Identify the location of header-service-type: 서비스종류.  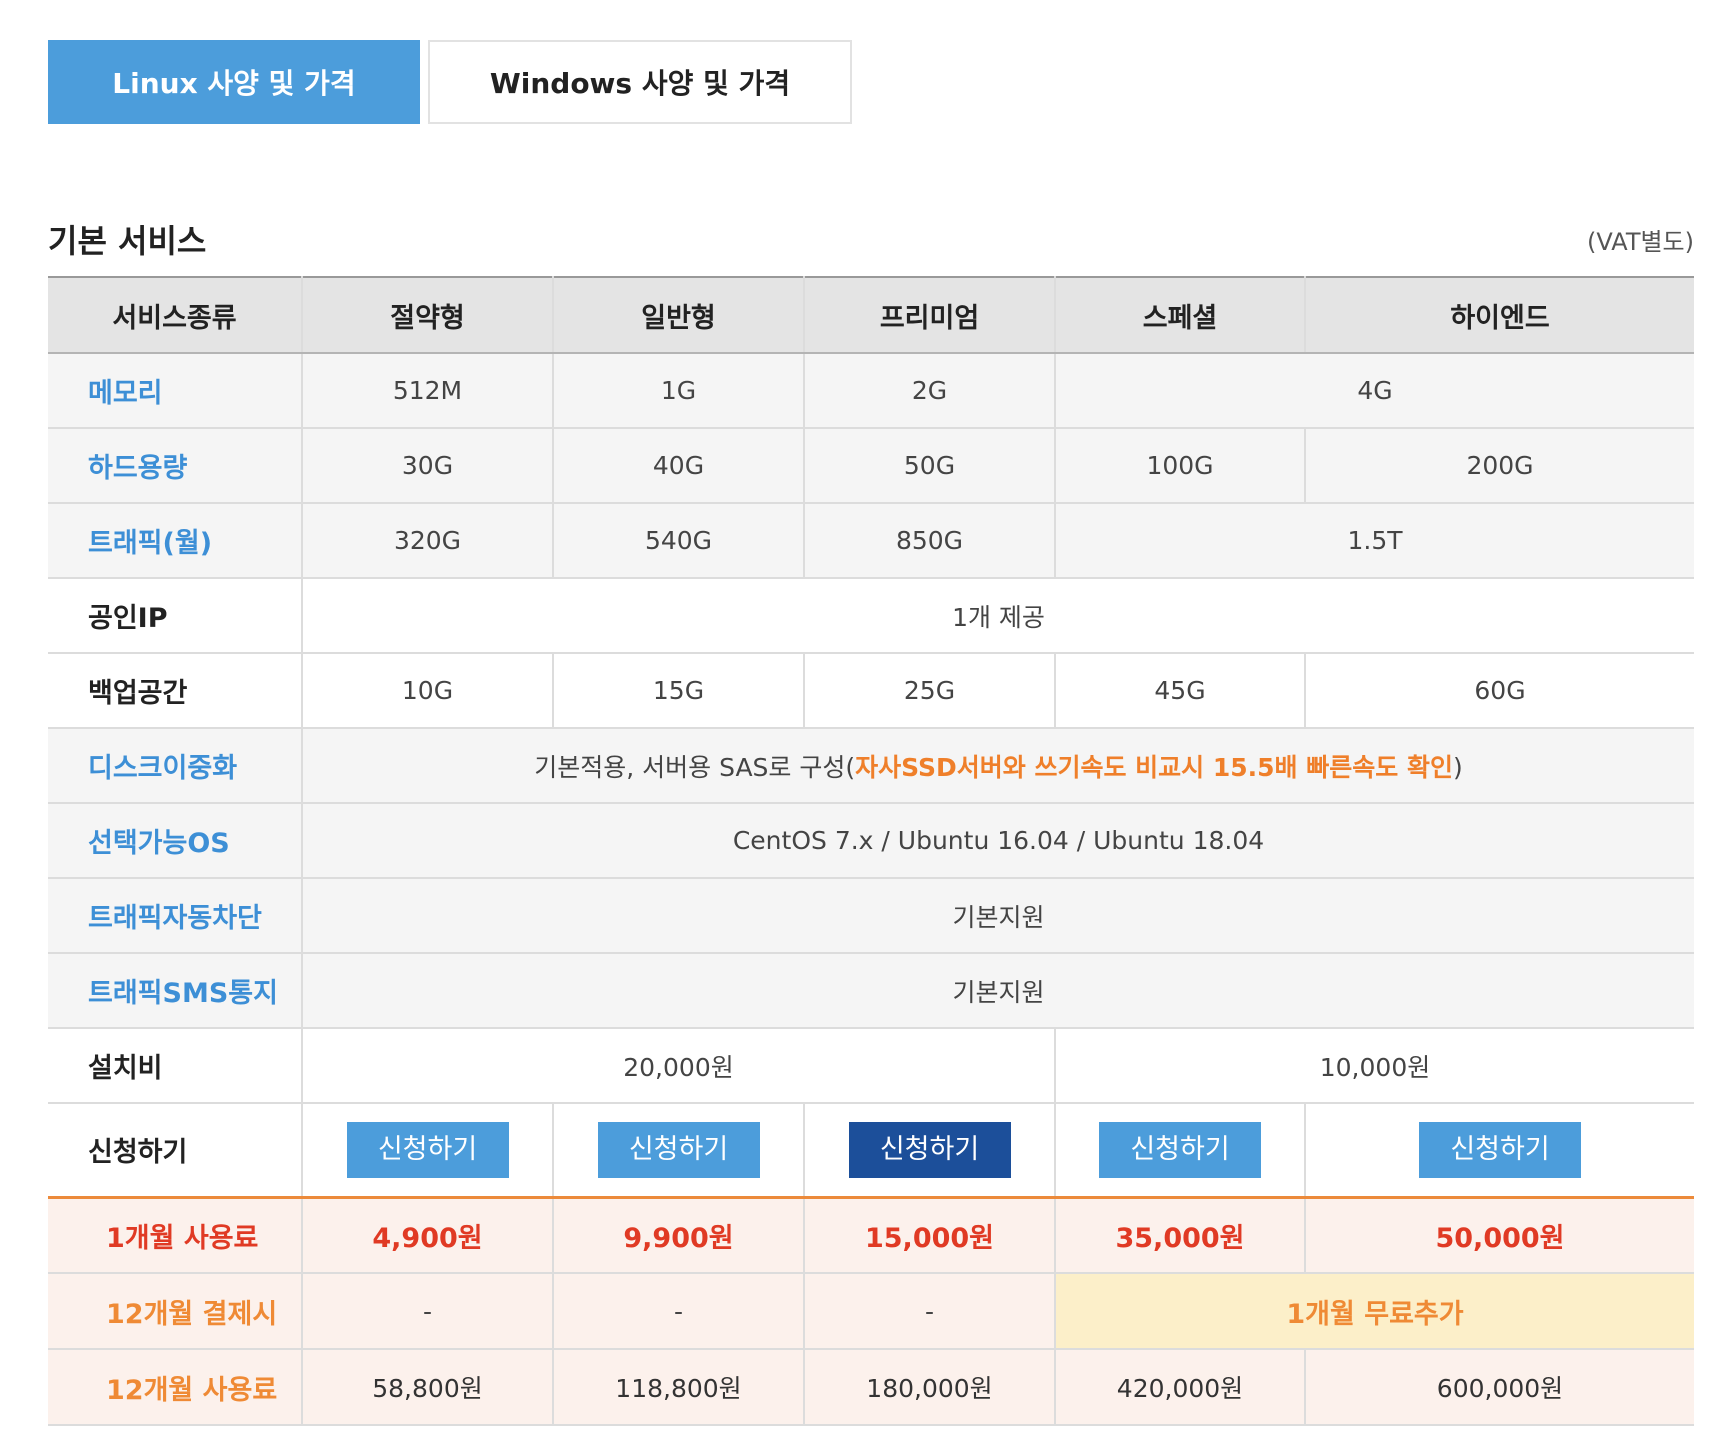
(175, 315).